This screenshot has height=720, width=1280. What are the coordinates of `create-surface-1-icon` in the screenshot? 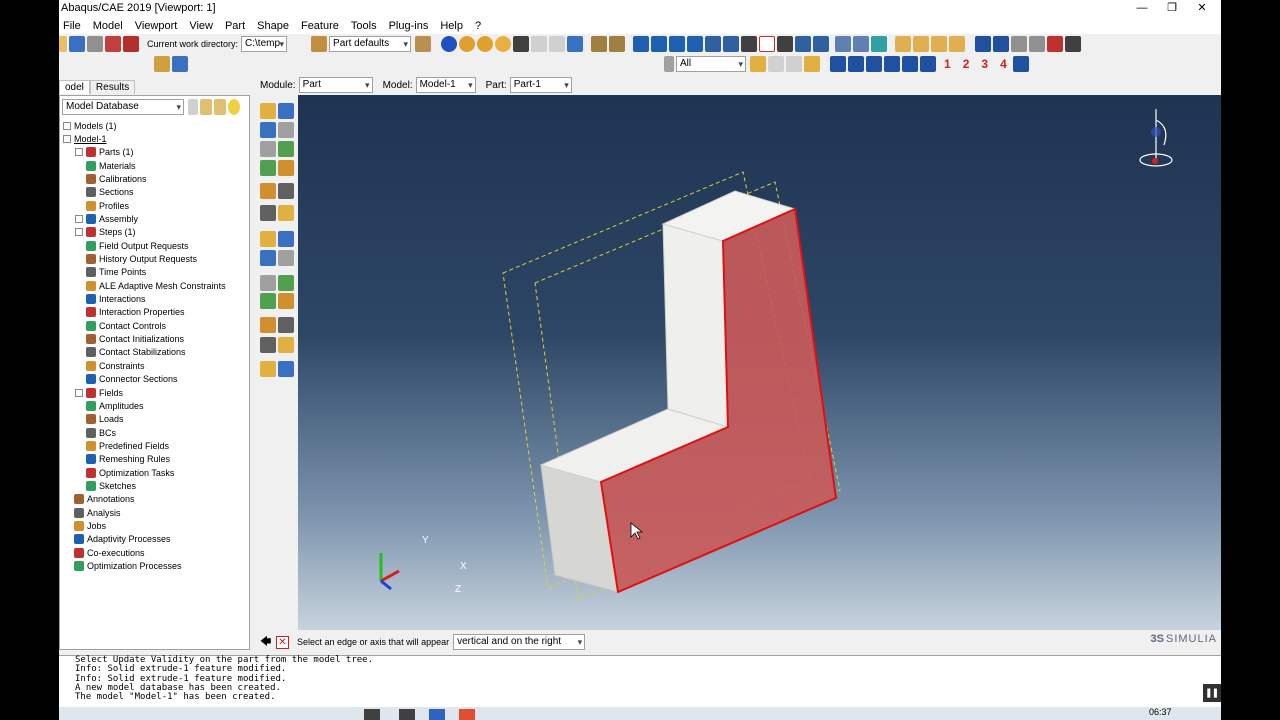 It's located at (268, 283).